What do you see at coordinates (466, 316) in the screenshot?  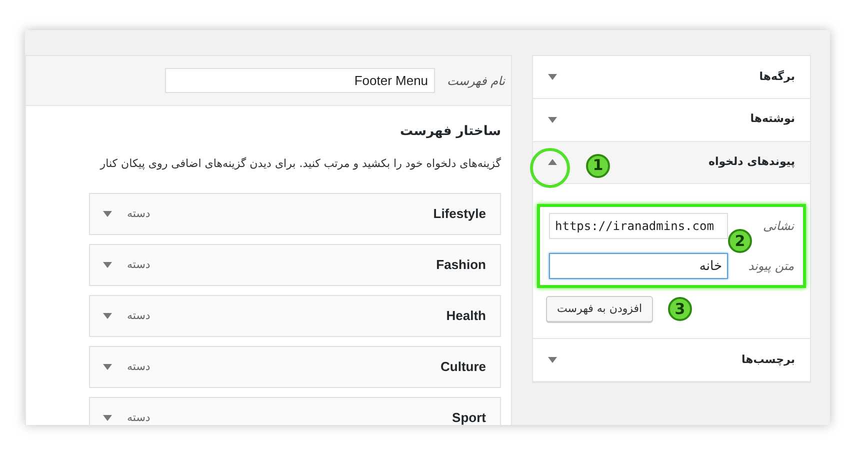 I see `item-title: Health` at bounding box center [466, 316].